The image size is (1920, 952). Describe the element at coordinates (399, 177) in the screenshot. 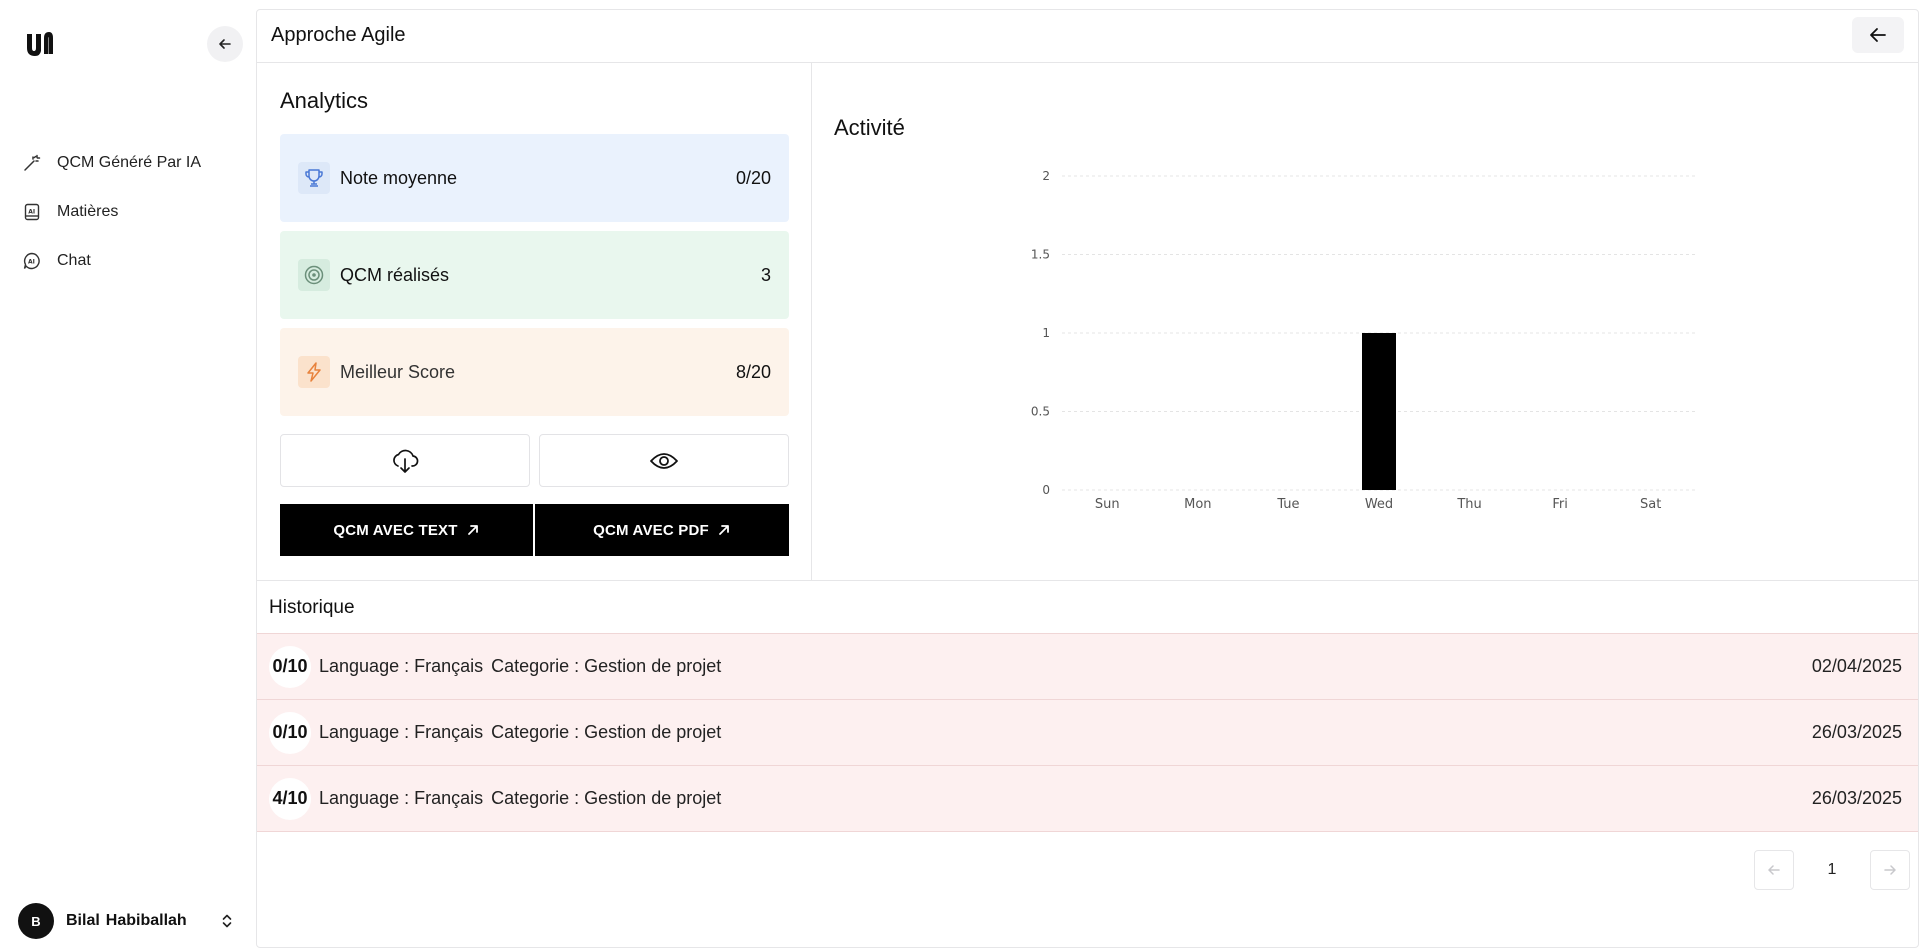

I see `stat-label: Note moyenne` at that location.